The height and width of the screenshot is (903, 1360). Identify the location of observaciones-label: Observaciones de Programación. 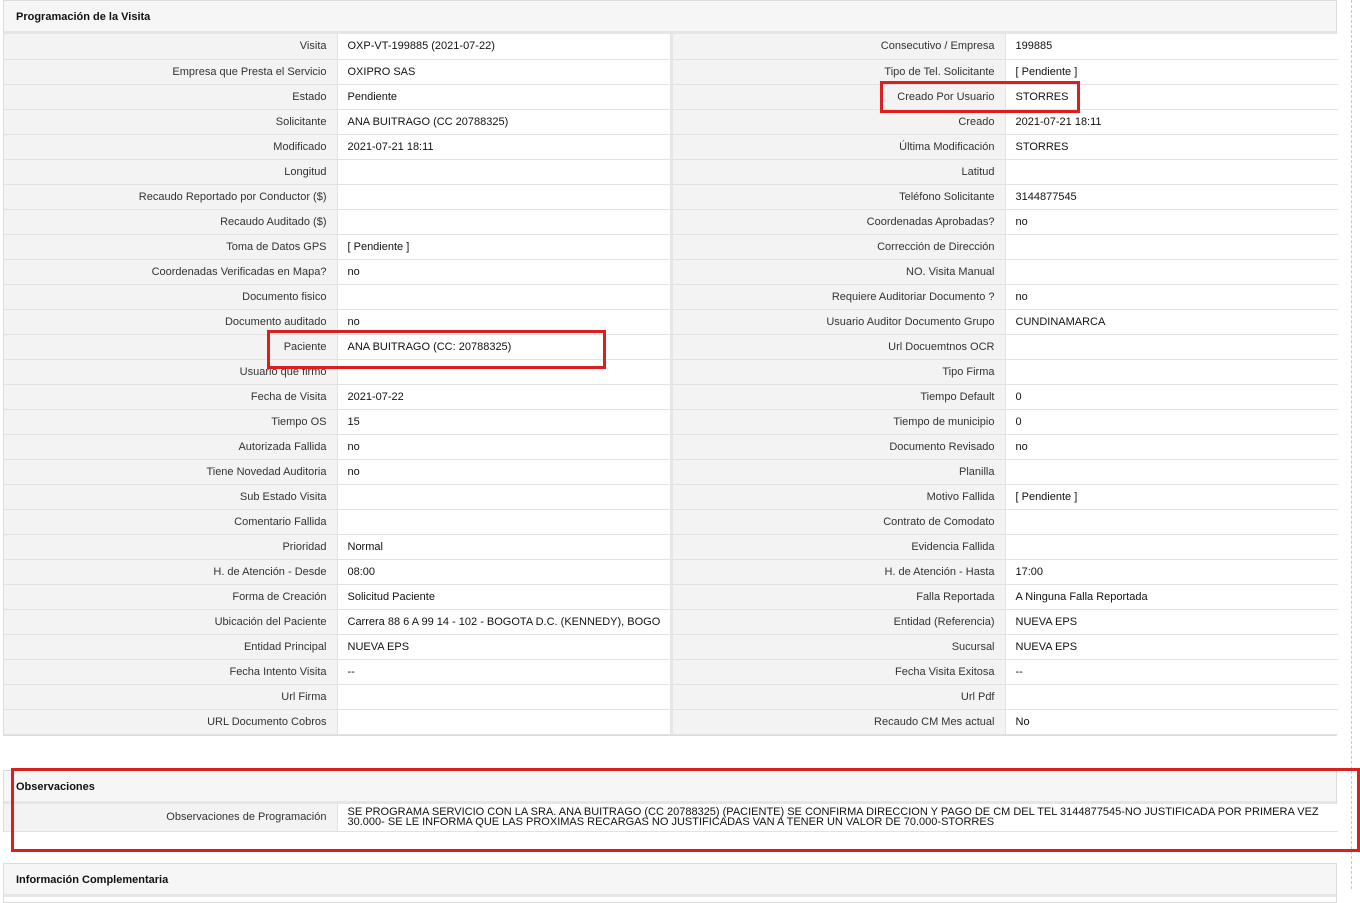
(170, 818).